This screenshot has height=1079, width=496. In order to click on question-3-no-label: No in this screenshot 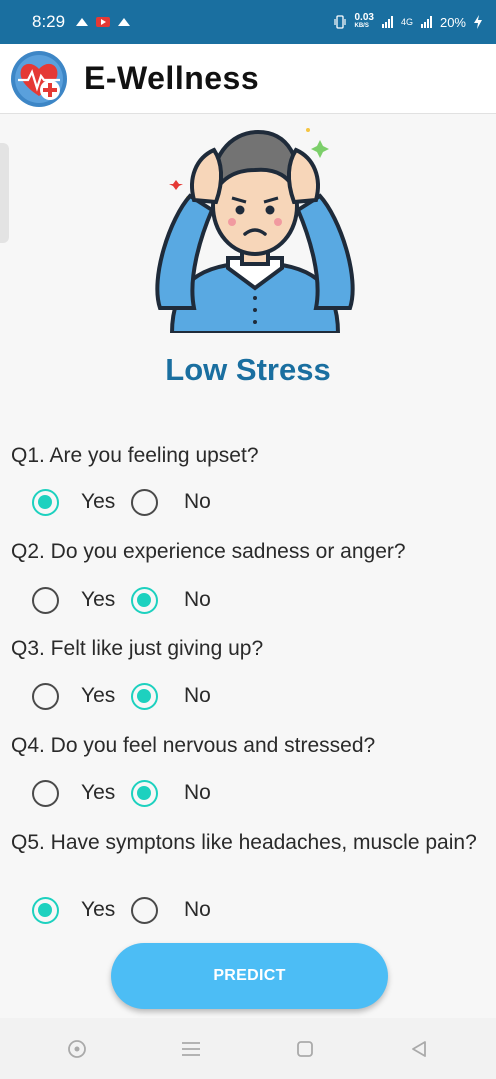, I will do `click(197, 695)`.